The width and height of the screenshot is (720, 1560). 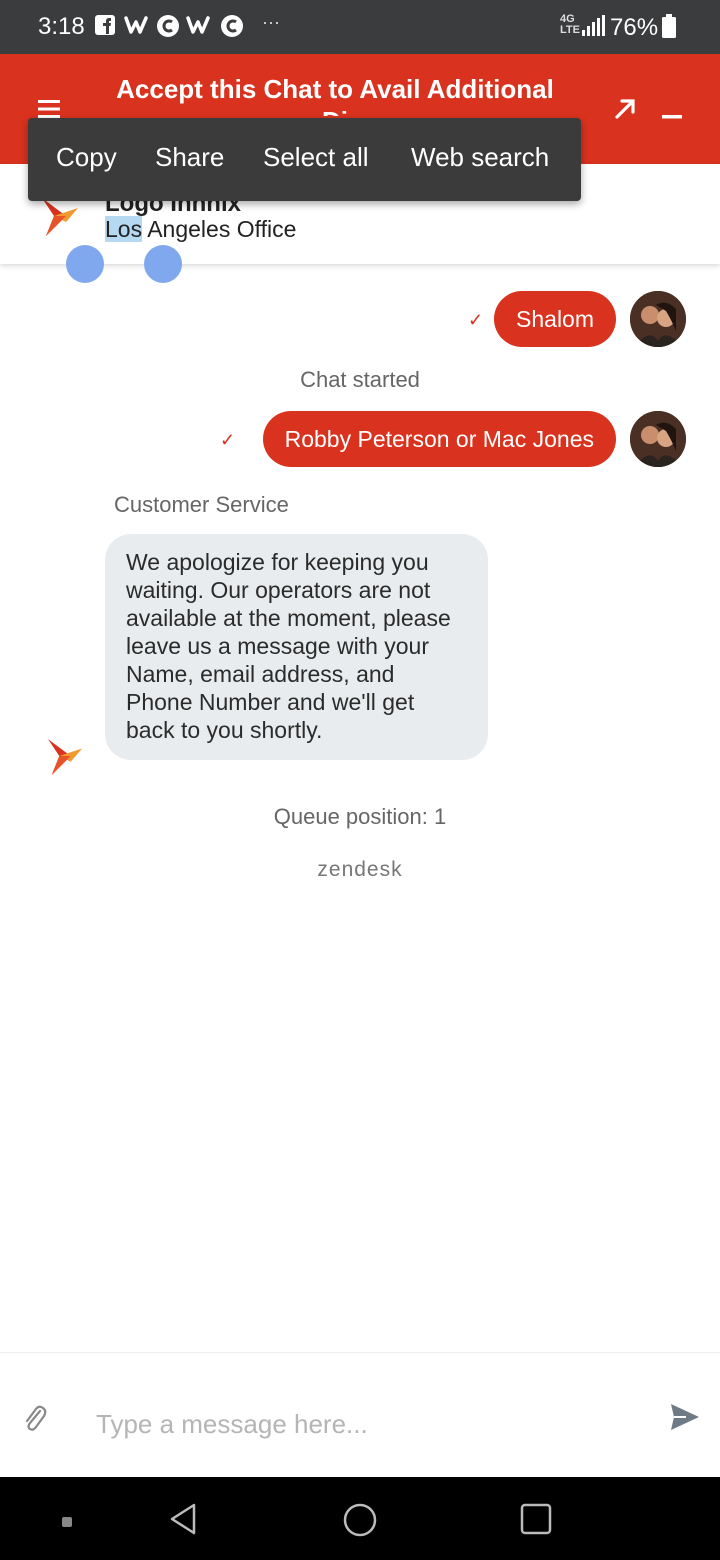 What do you see at coordinates (65, 759) in the screenshot?
I see `agent-logo-icon` at bounding box center [65, 759].